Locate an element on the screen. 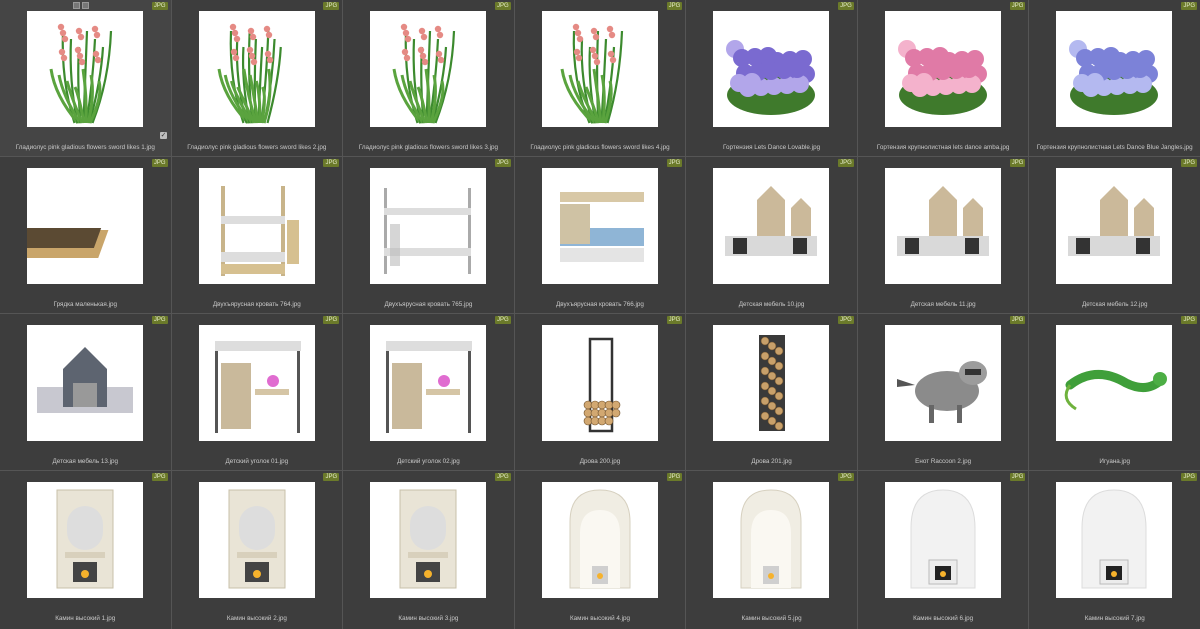 This screenshot has height=629, width=1200. thumbnail-cell: JPG Детский уголок 01.jpg is located at coordinates (257, 392).